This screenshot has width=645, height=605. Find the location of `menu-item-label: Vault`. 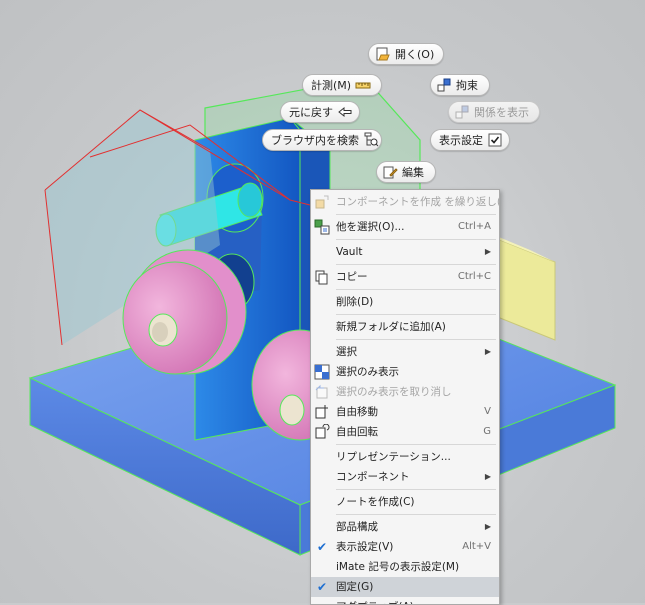

menu-item-label: Vault is located at coordinates (349, 252).